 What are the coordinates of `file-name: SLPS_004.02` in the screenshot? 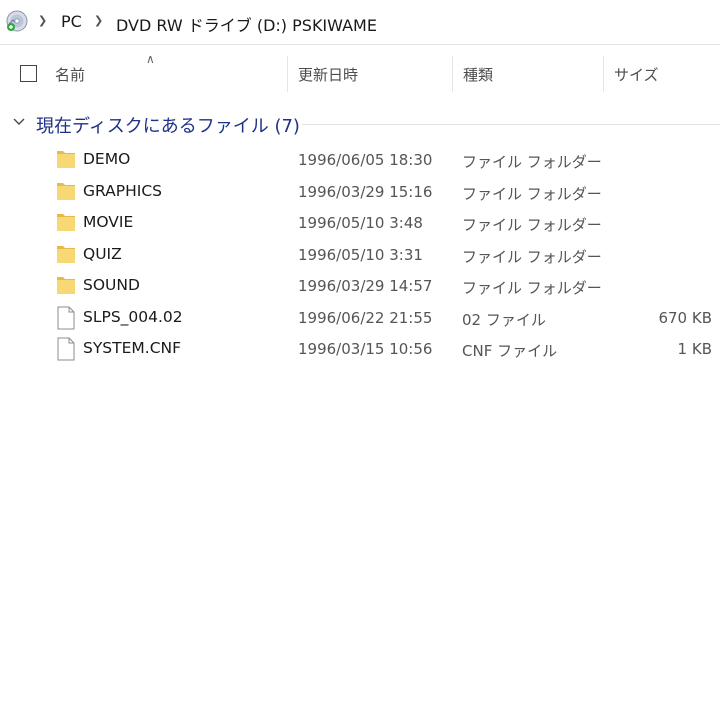 It's located at (133, 316).